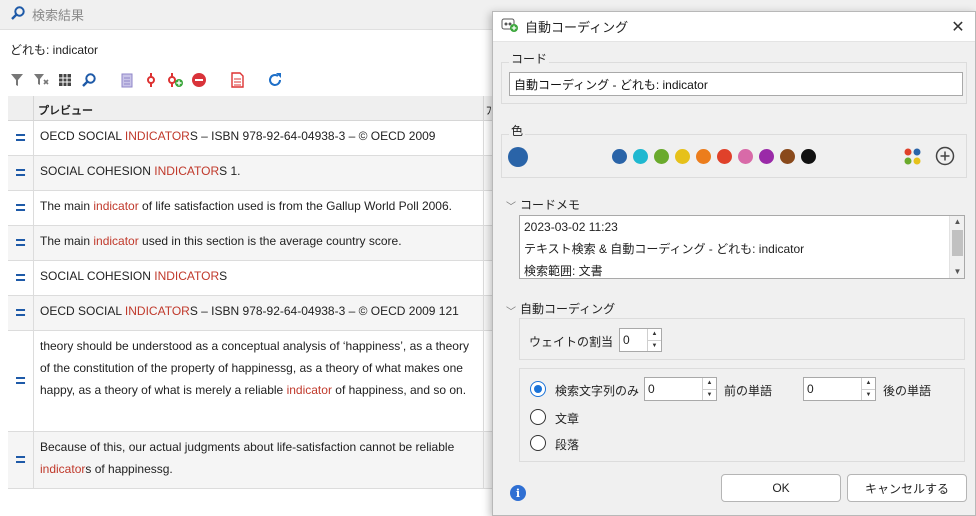 Image resolution: width=976 pixels, height=516 pixels. Describe the element at coordinates (568, 309) in the screenshot. I see `autocode-section-label: 自動コーディング` at that location.